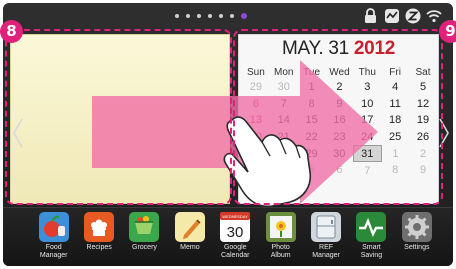  I want to click on dock-app-smart-saving: Smart Saving, so click(371, 236).